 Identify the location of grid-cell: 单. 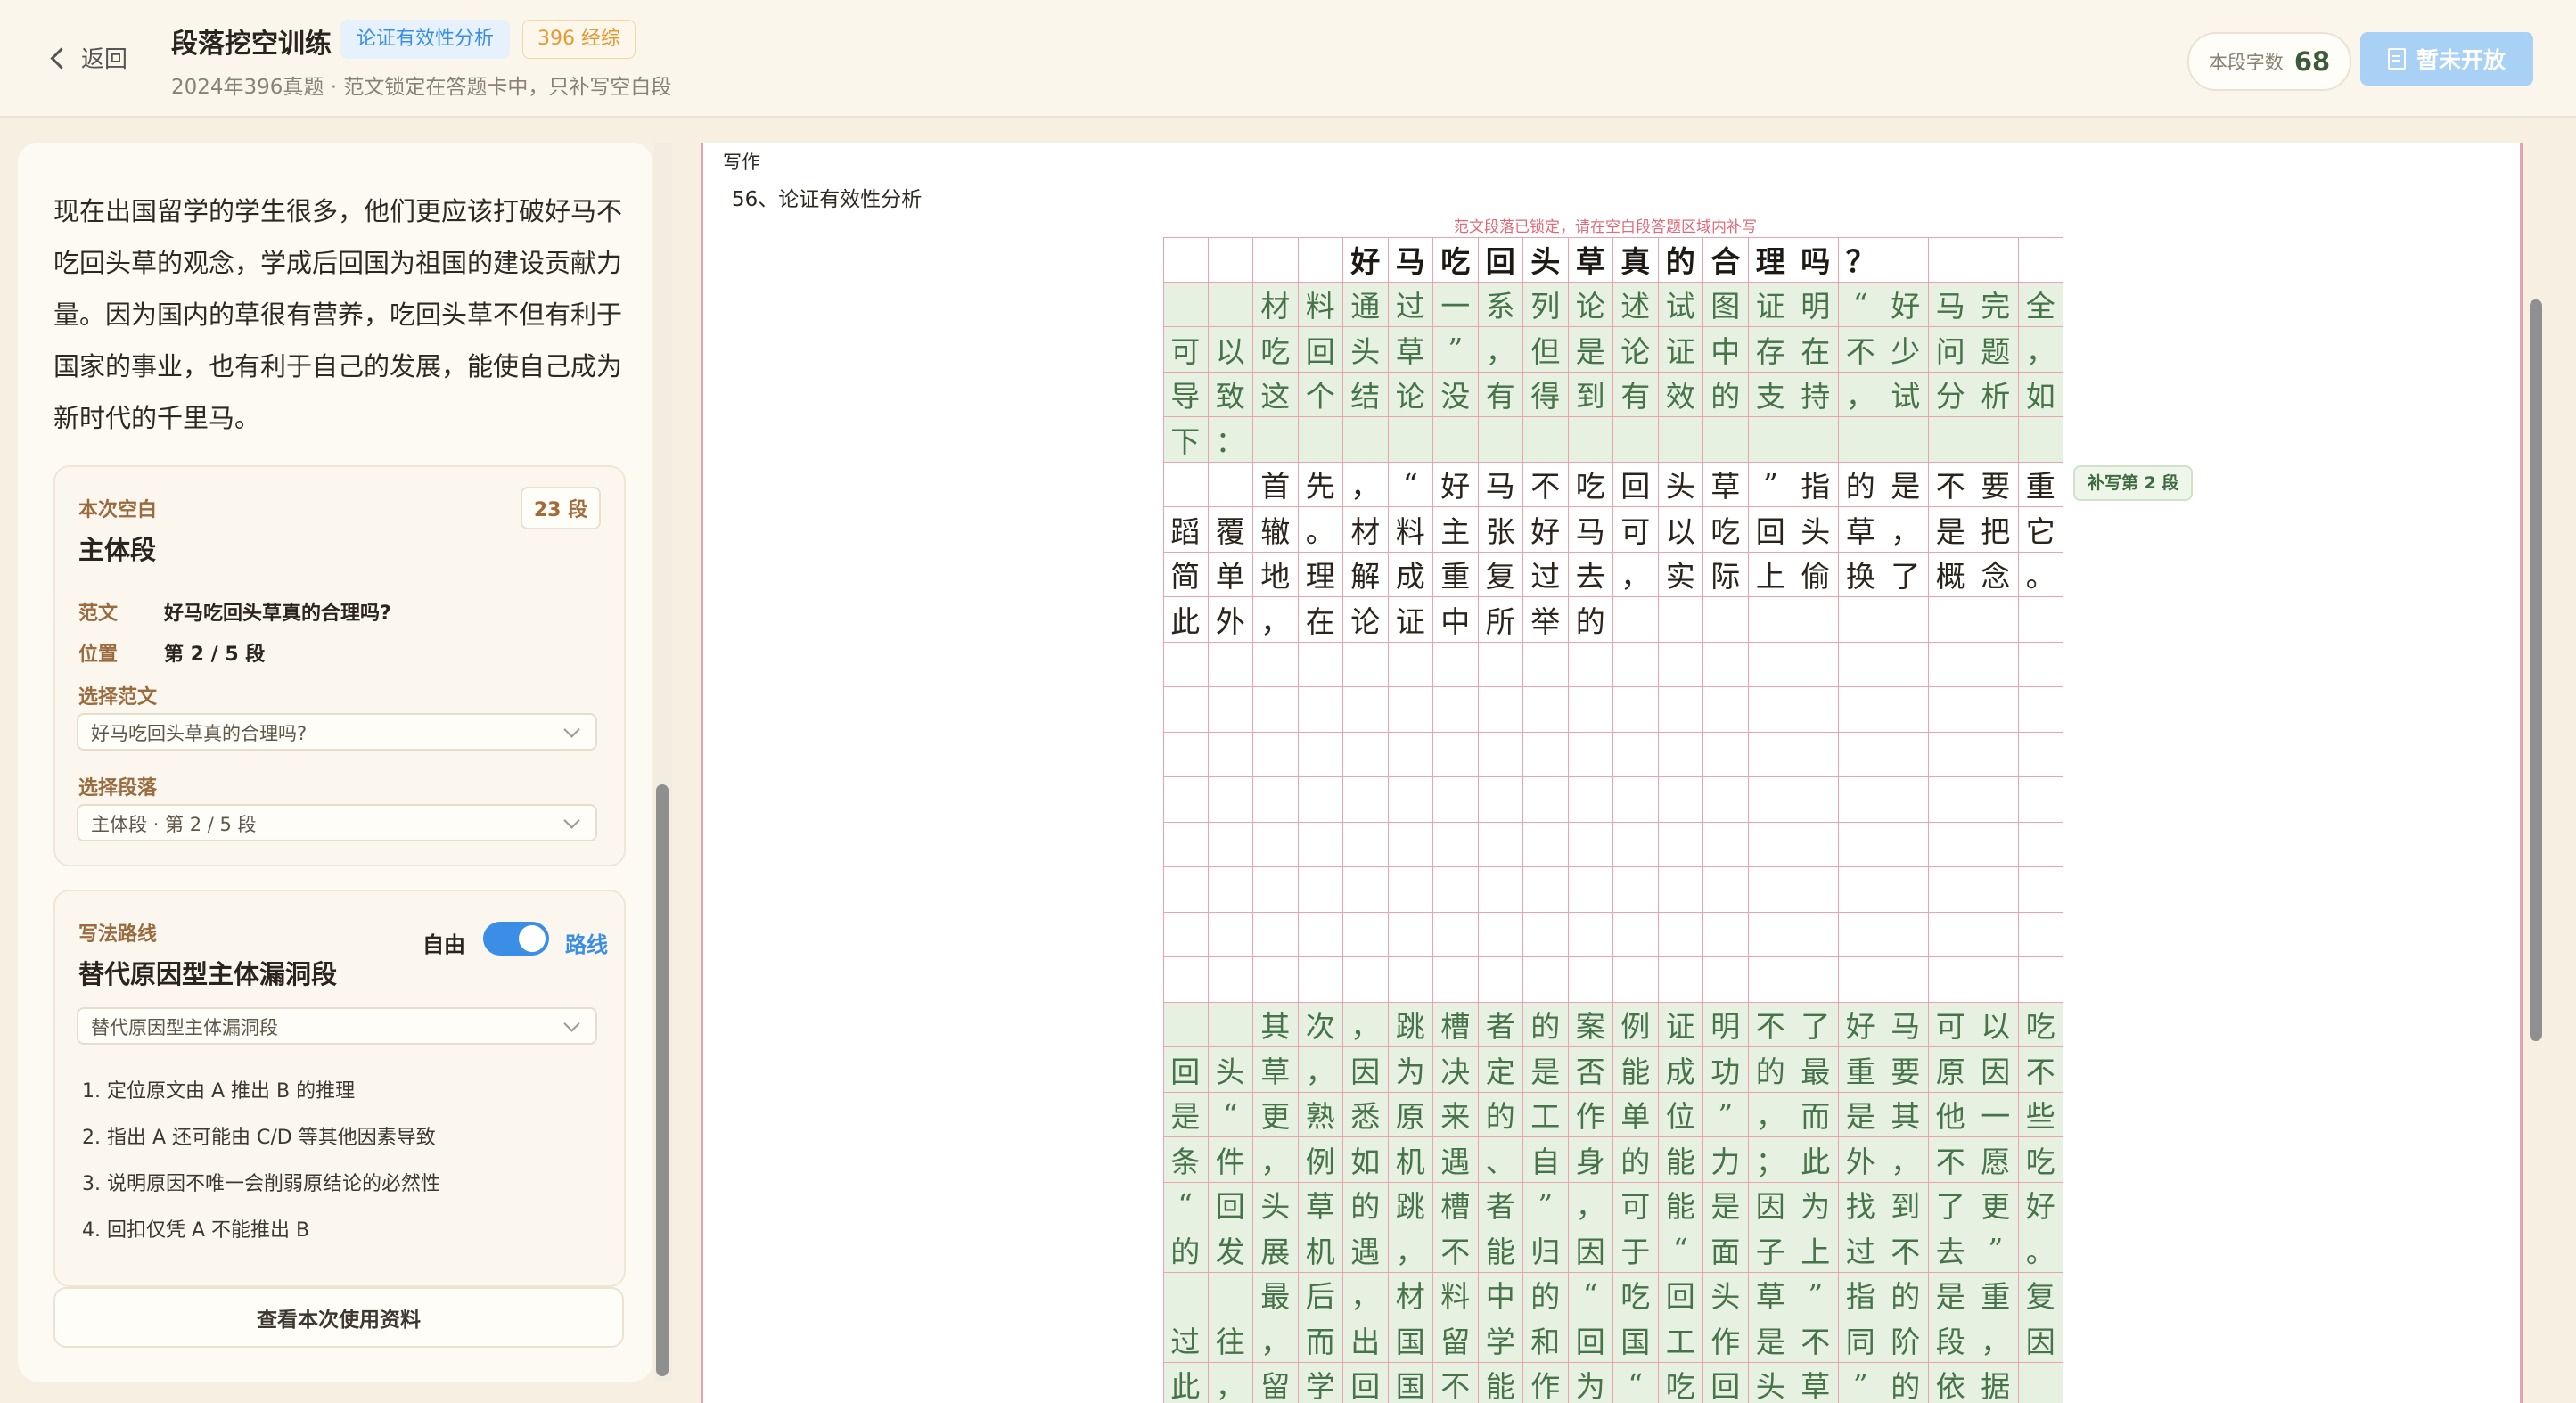
(1231, 574).